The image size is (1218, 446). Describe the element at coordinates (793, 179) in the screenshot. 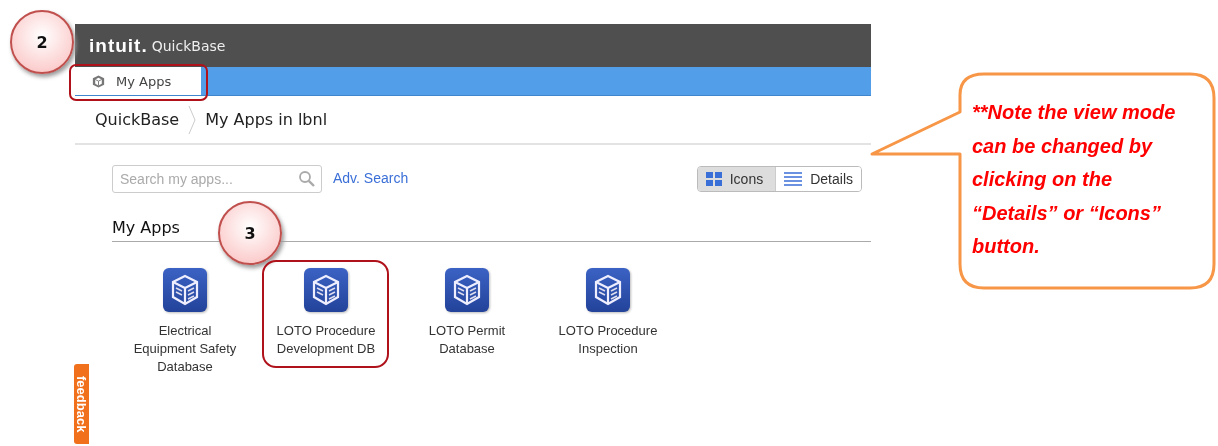

I see `list-icon` at that location.